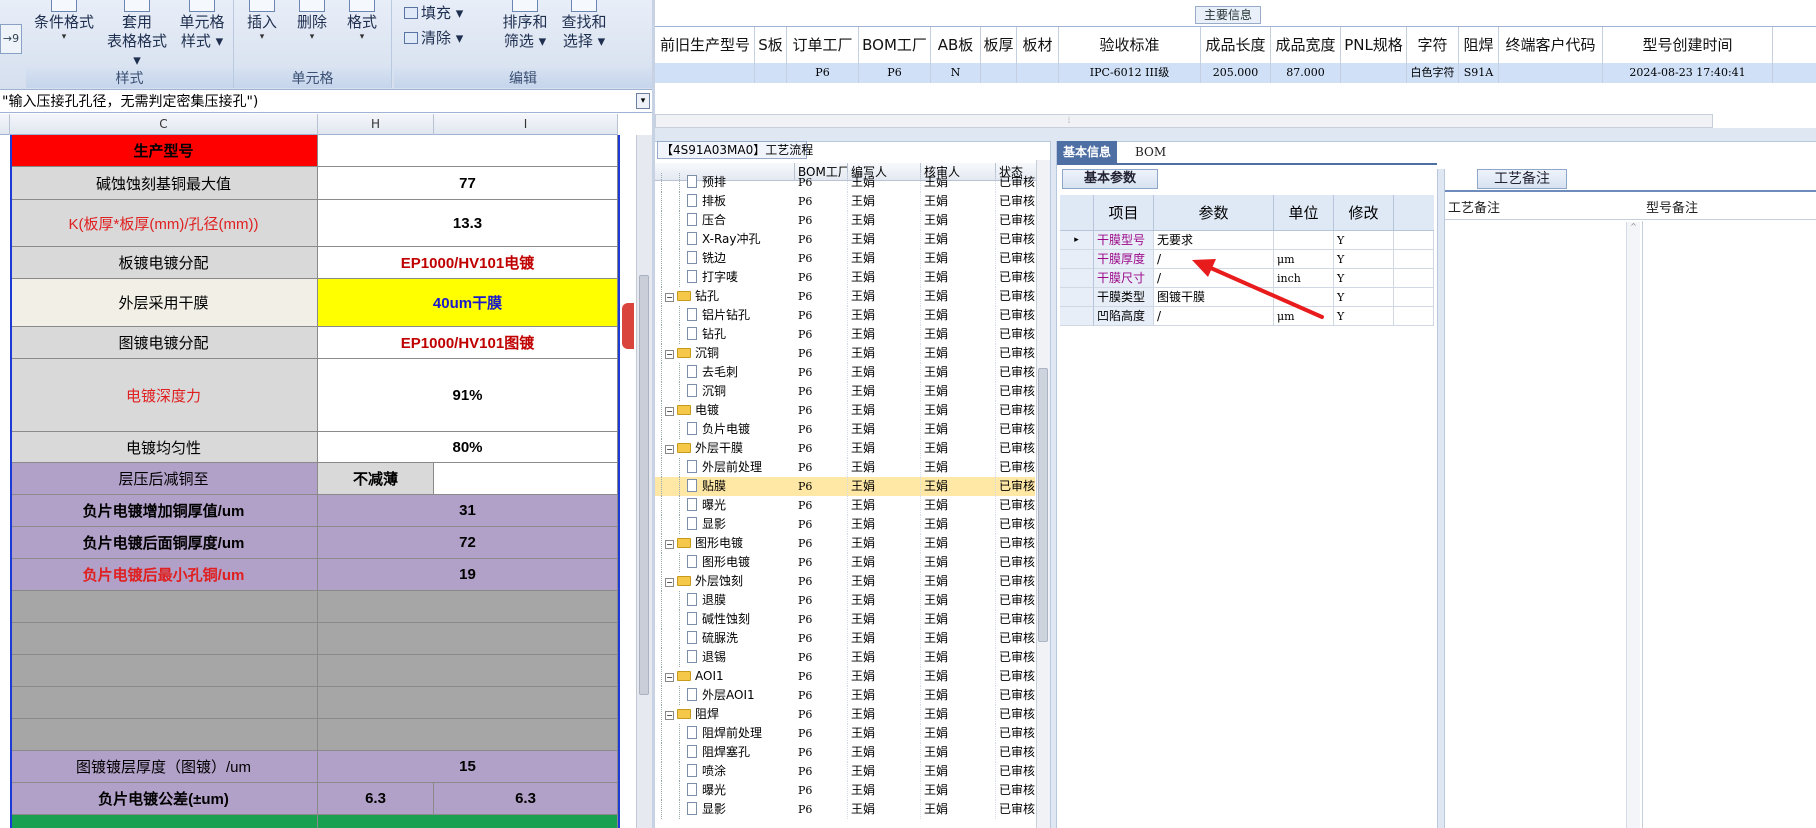 The width and height of the screenshot is (1816, 828). What do you see at coordinates (735, 150) in the screenshot?
I see `process-flow-tab: 【4S91A03MA0】工艺流程` at bounding box center [735, 150].